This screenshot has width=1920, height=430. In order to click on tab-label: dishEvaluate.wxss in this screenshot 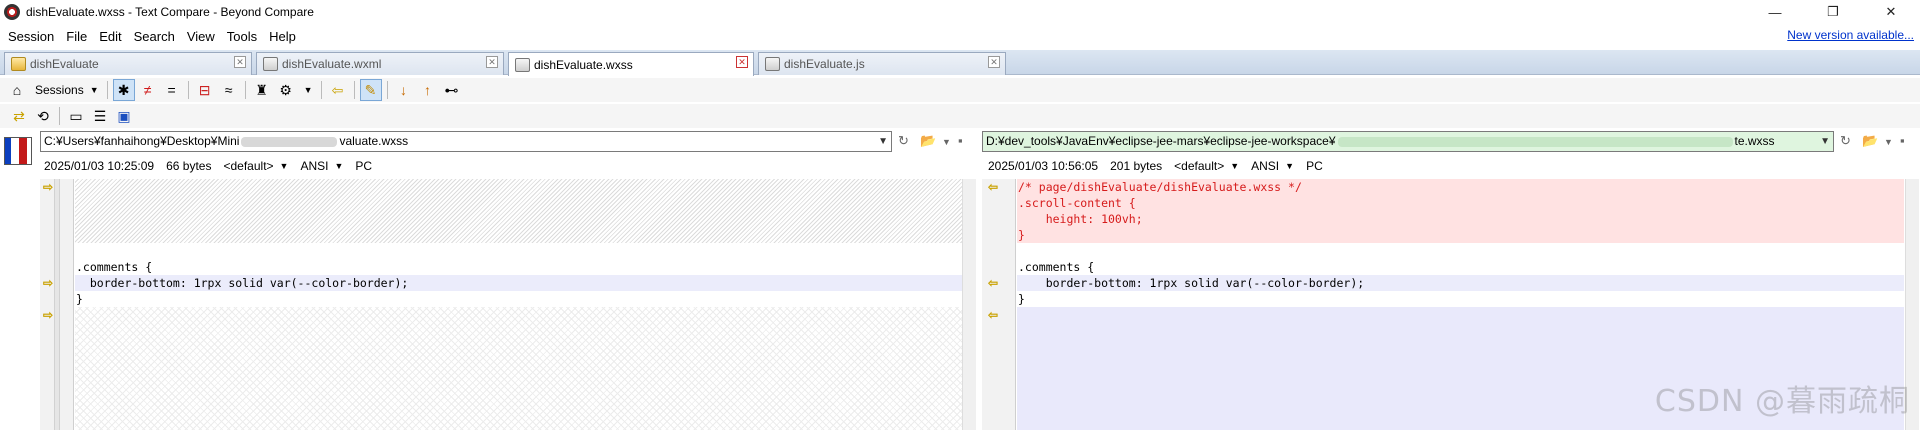, I will do `click(583, 64)`.